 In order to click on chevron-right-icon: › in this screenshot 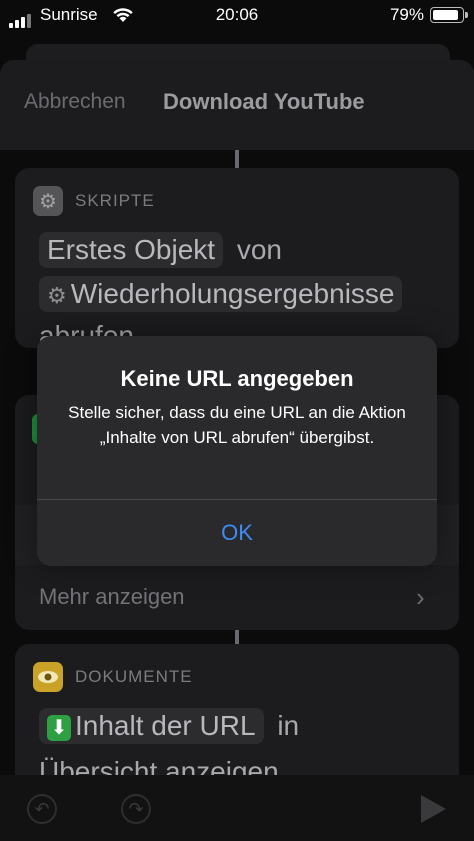, I will do `click(420, 597)`.